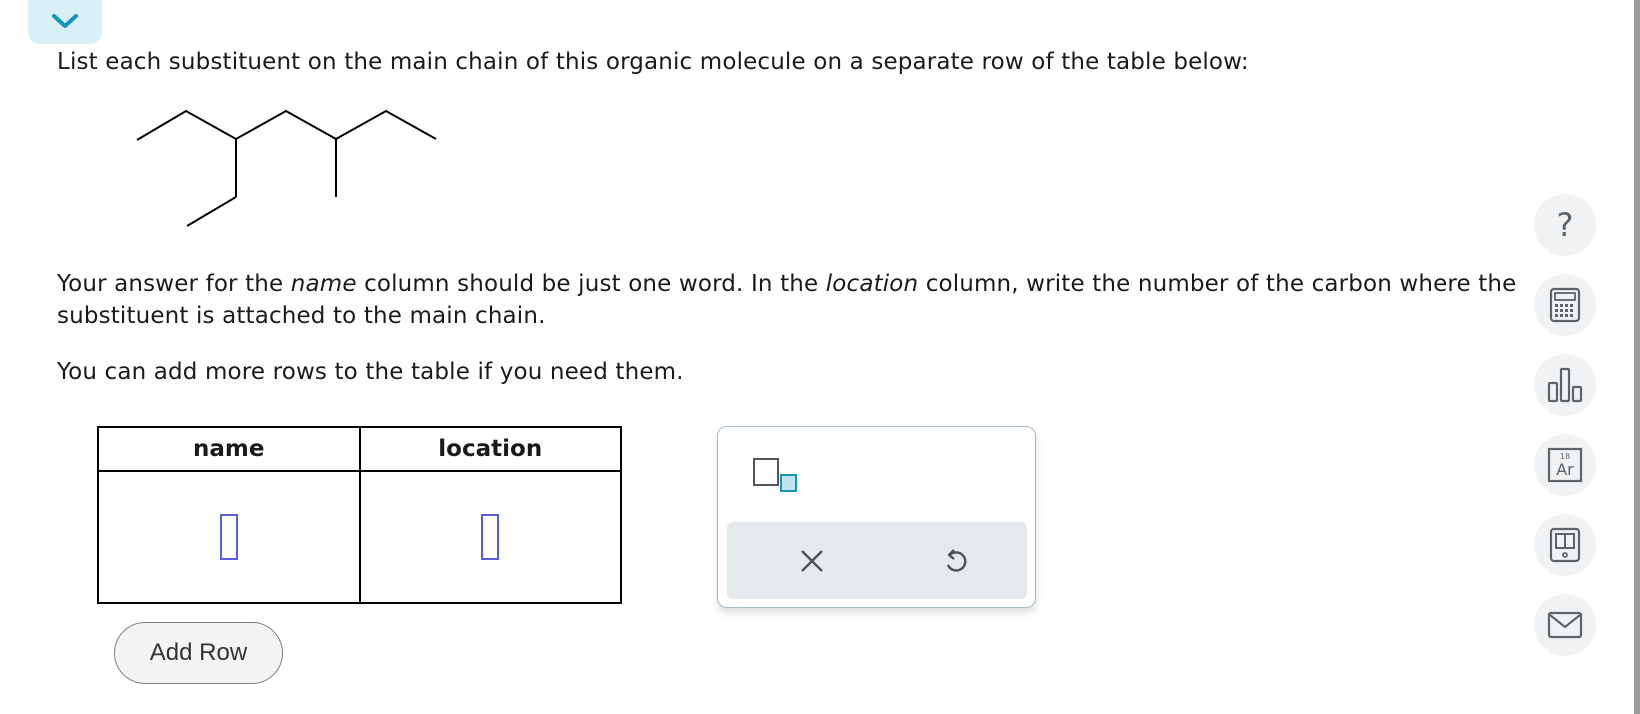  Describe the element at coordinates (174, 284) in the screenshot. I see `instructions-text: Your answer for the` at that location.